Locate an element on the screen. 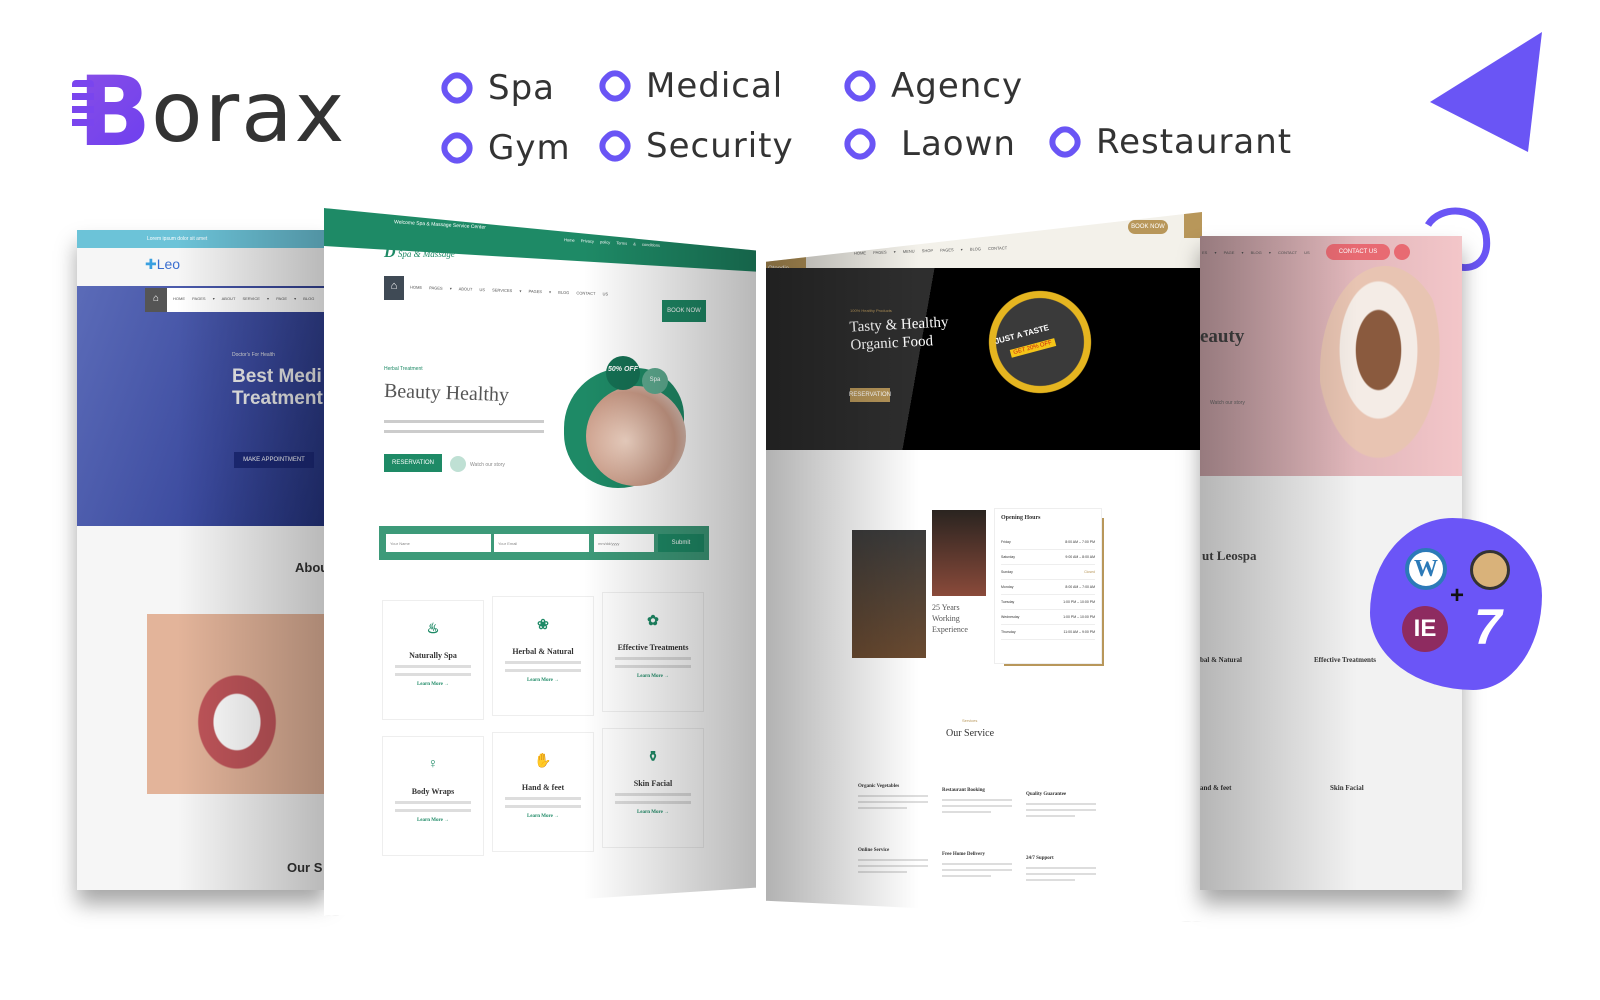 This screenshot has height=1000, width=1600. food-image is located at coordinates (959, 553).